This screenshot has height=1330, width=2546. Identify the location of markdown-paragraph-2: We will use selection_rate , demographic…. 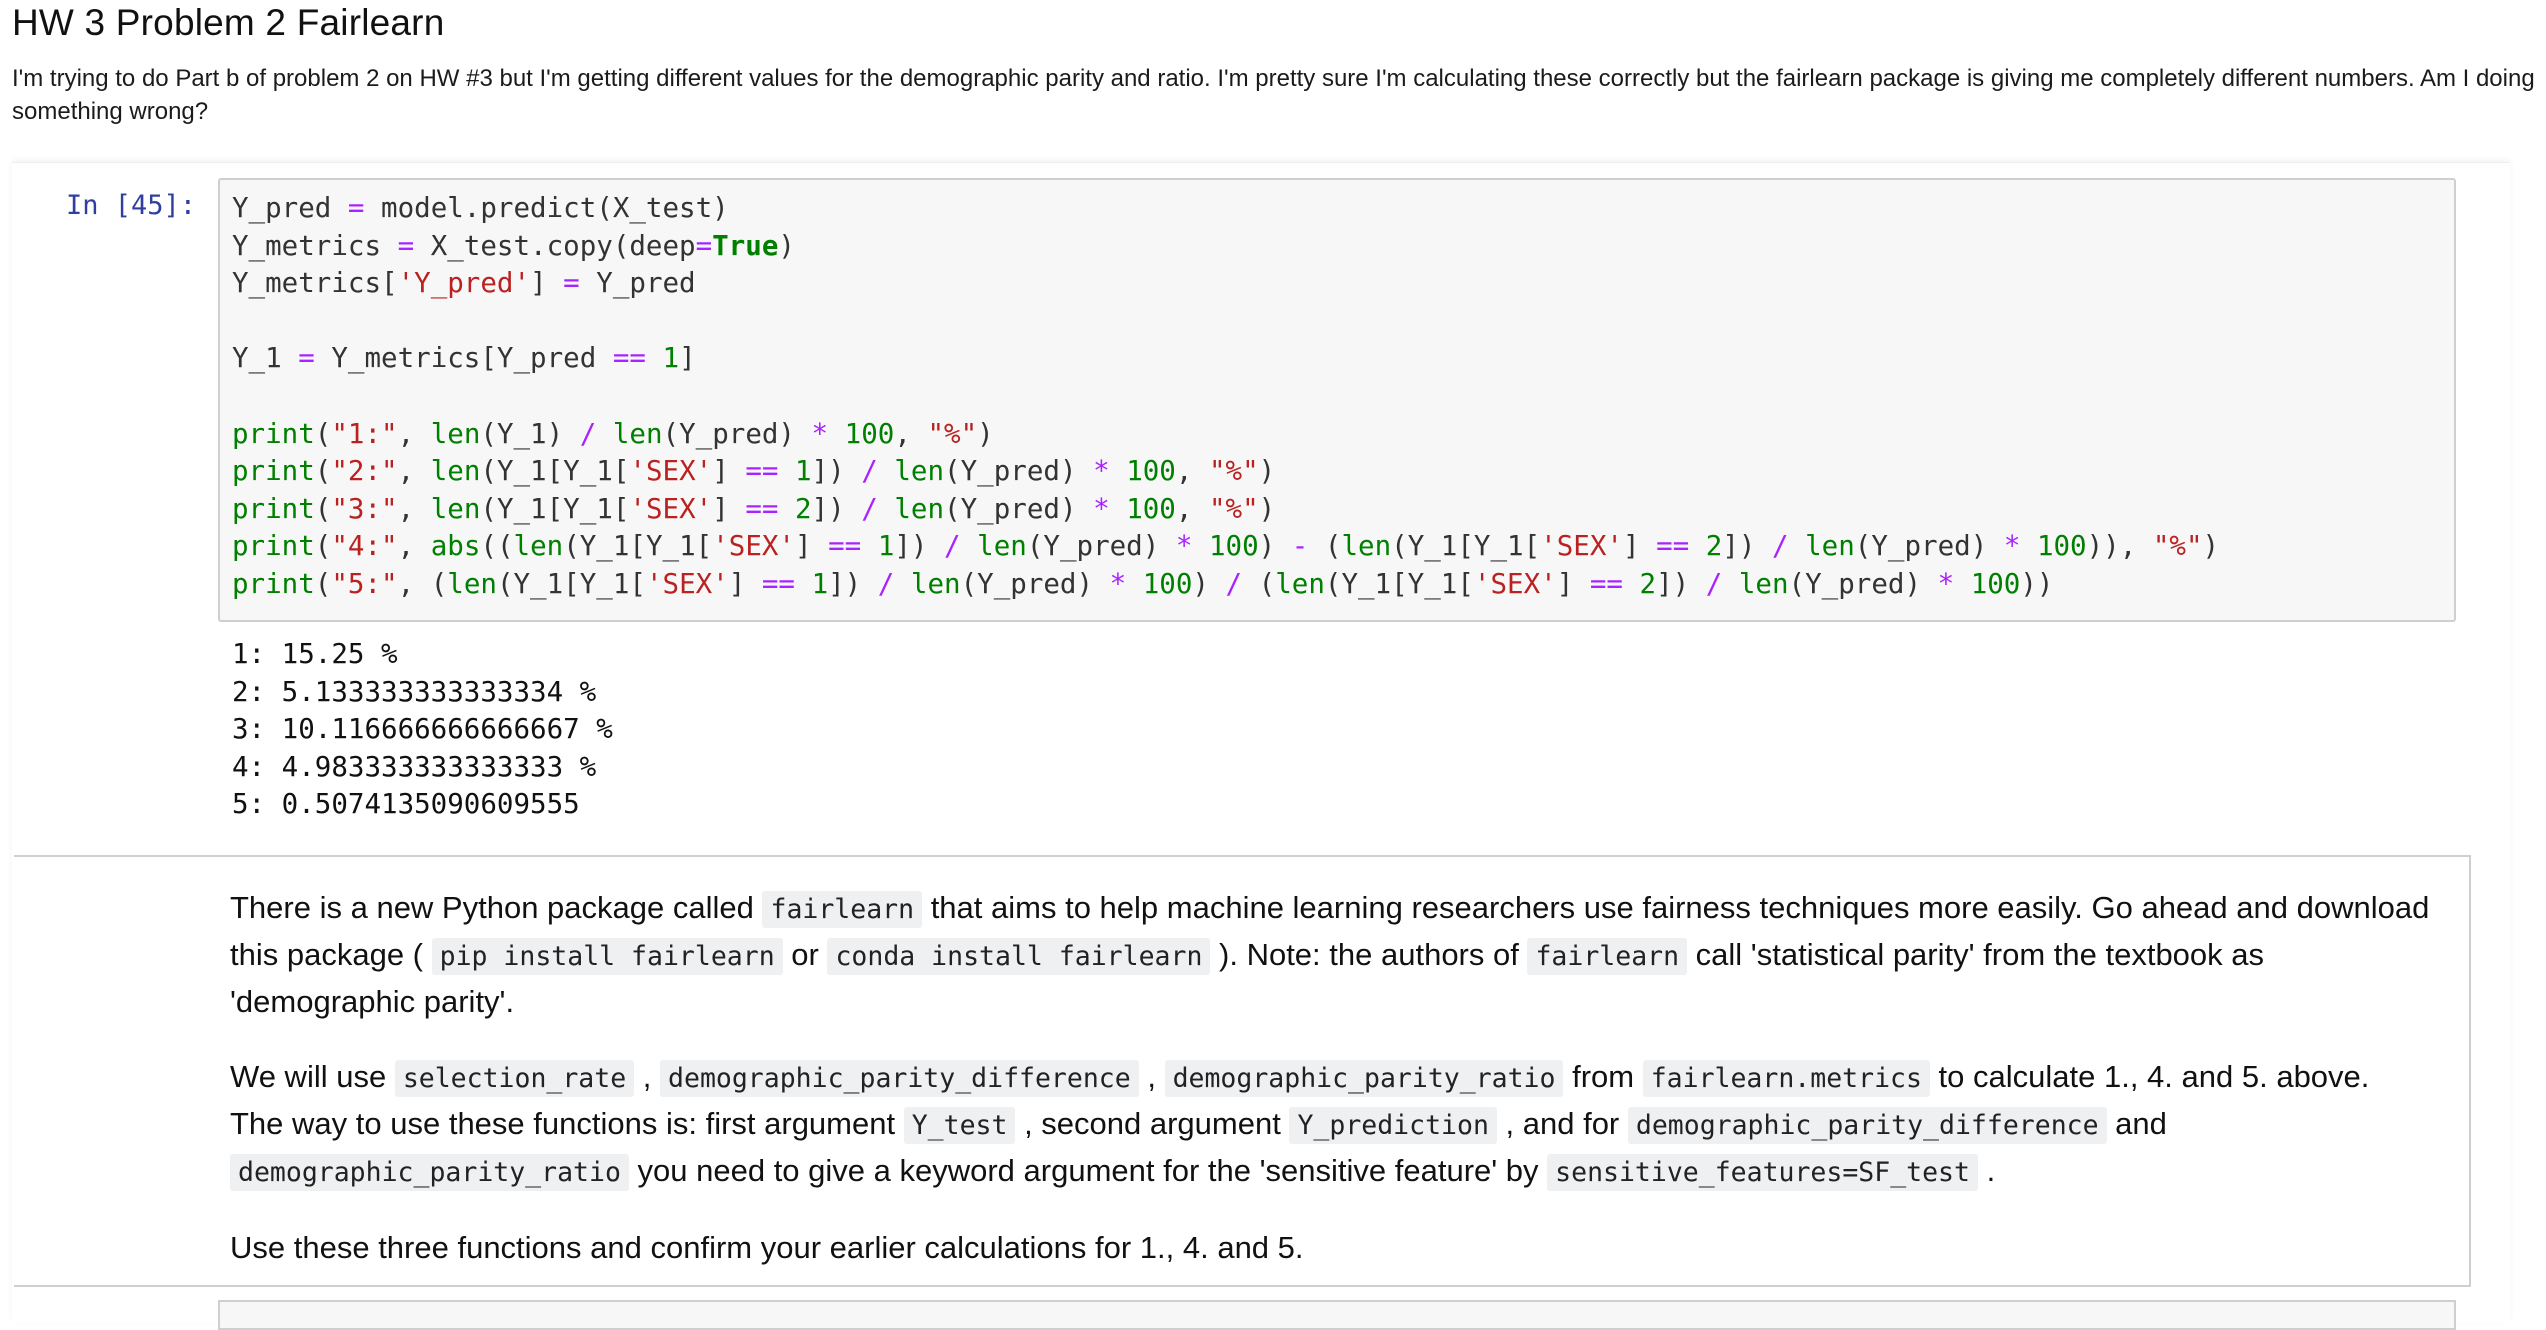
(1330, 1124).